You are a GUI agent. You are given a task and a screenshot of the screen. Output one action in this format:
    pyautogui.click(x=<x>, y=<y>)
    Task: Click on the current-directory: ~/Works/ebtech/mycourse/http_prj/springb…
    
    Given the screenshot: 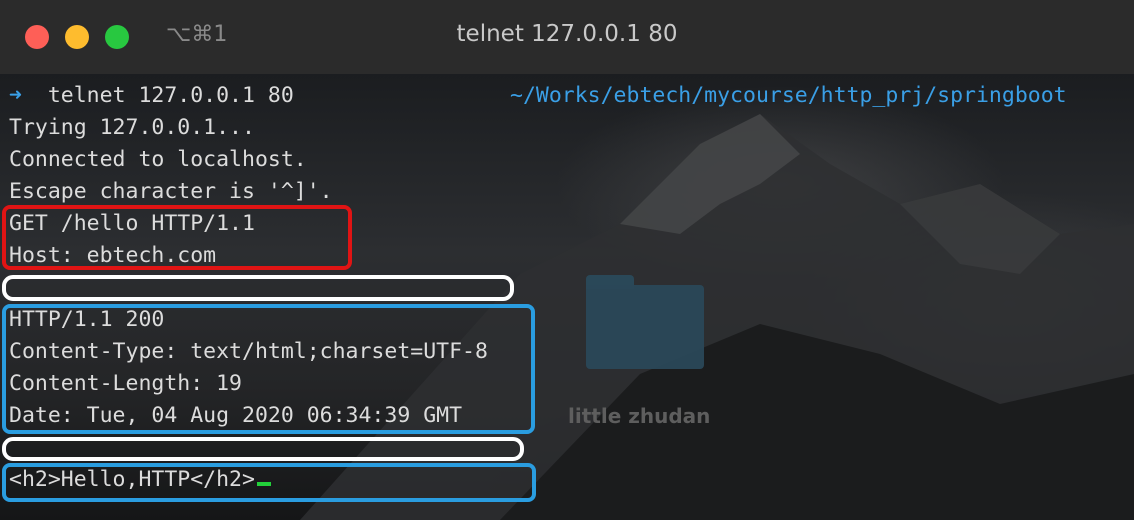 What is the action you would take?
    pyautogui.click(x=788, y=95)
    